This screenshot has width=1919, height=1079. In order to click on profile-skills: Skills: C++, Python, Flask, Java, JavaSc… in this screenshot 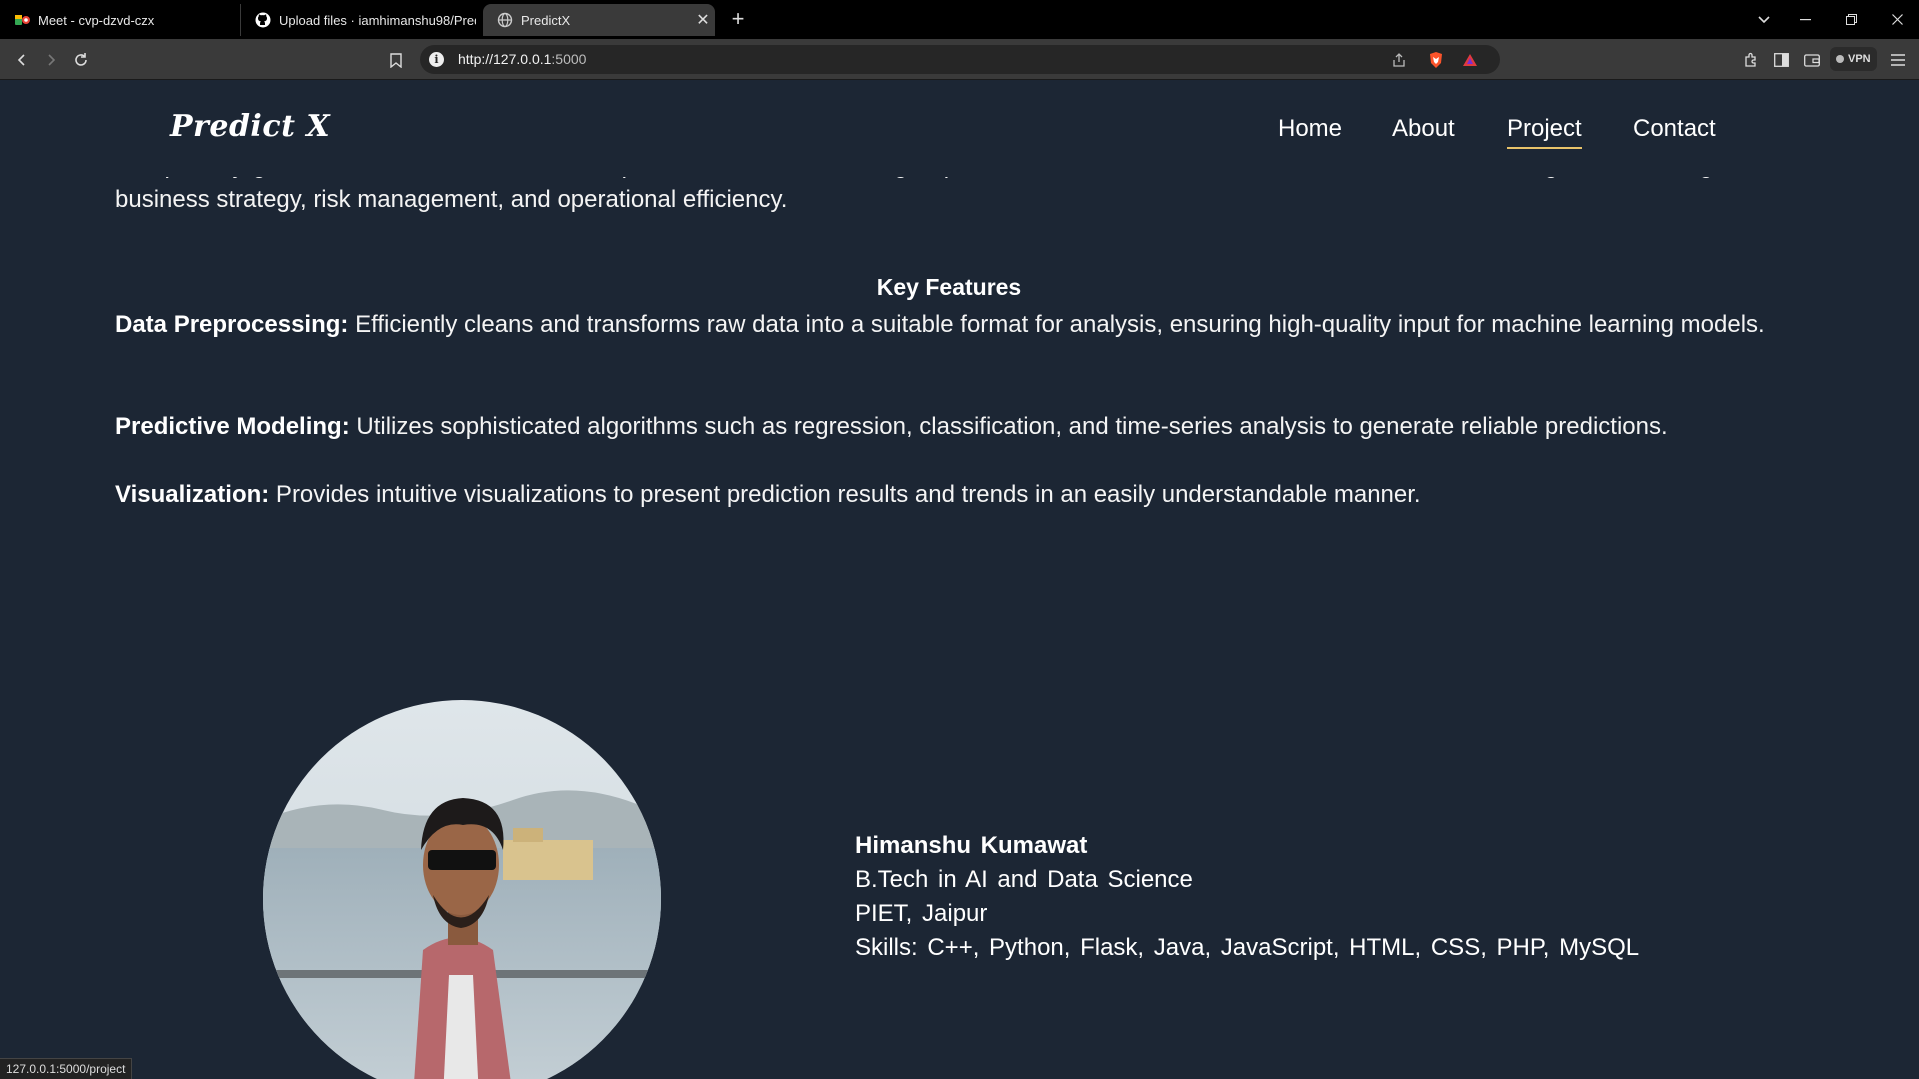, I will do `click(1247, 947)`.